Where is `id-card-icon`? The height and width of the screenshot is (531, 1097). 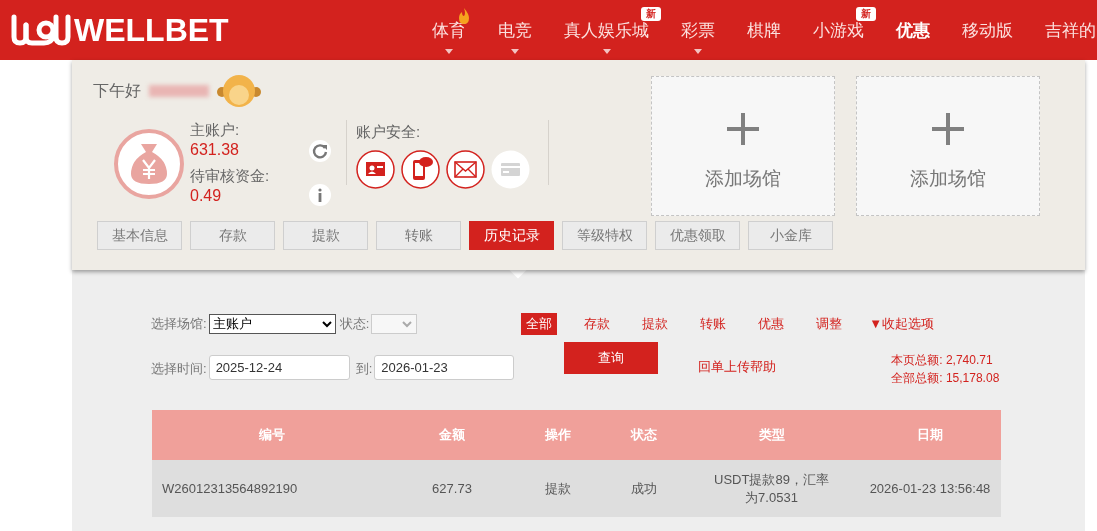
id-card-icon is located at coordinates (375, 169).